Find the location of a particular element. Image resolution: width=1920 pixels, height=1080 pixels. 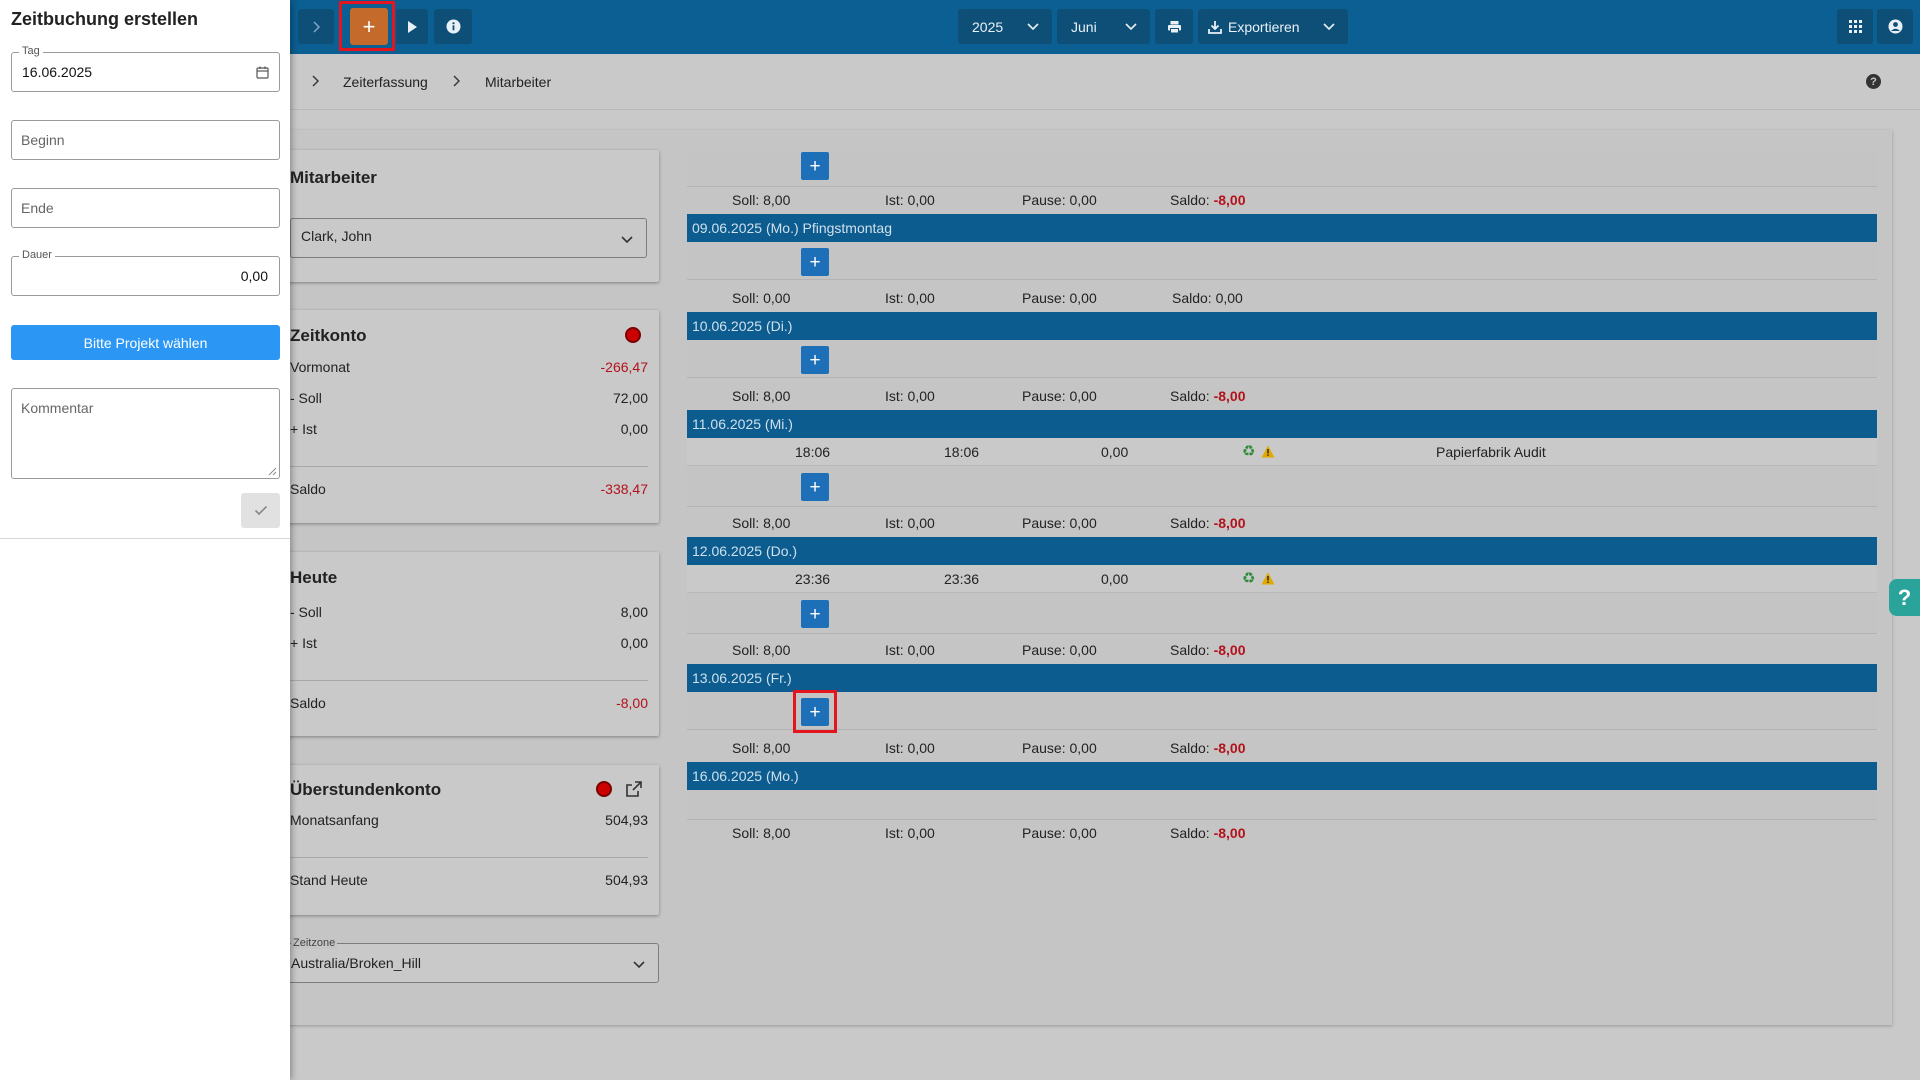

ueberstunden-row-label: Monatsanfang is located at coordinates (334, 820).